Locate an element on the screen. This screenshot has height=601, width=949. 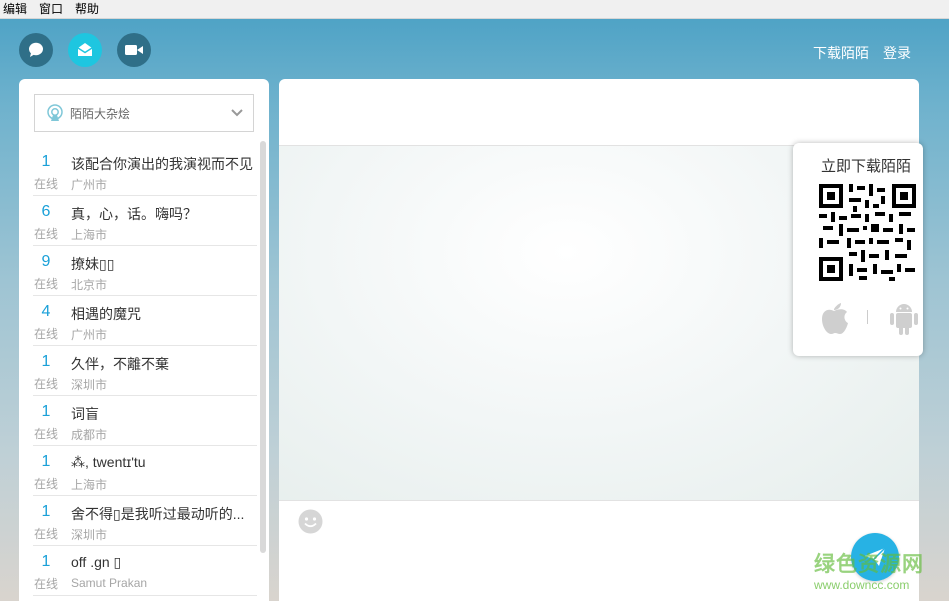
mail-open-icon is located at coordinates (85, 50).